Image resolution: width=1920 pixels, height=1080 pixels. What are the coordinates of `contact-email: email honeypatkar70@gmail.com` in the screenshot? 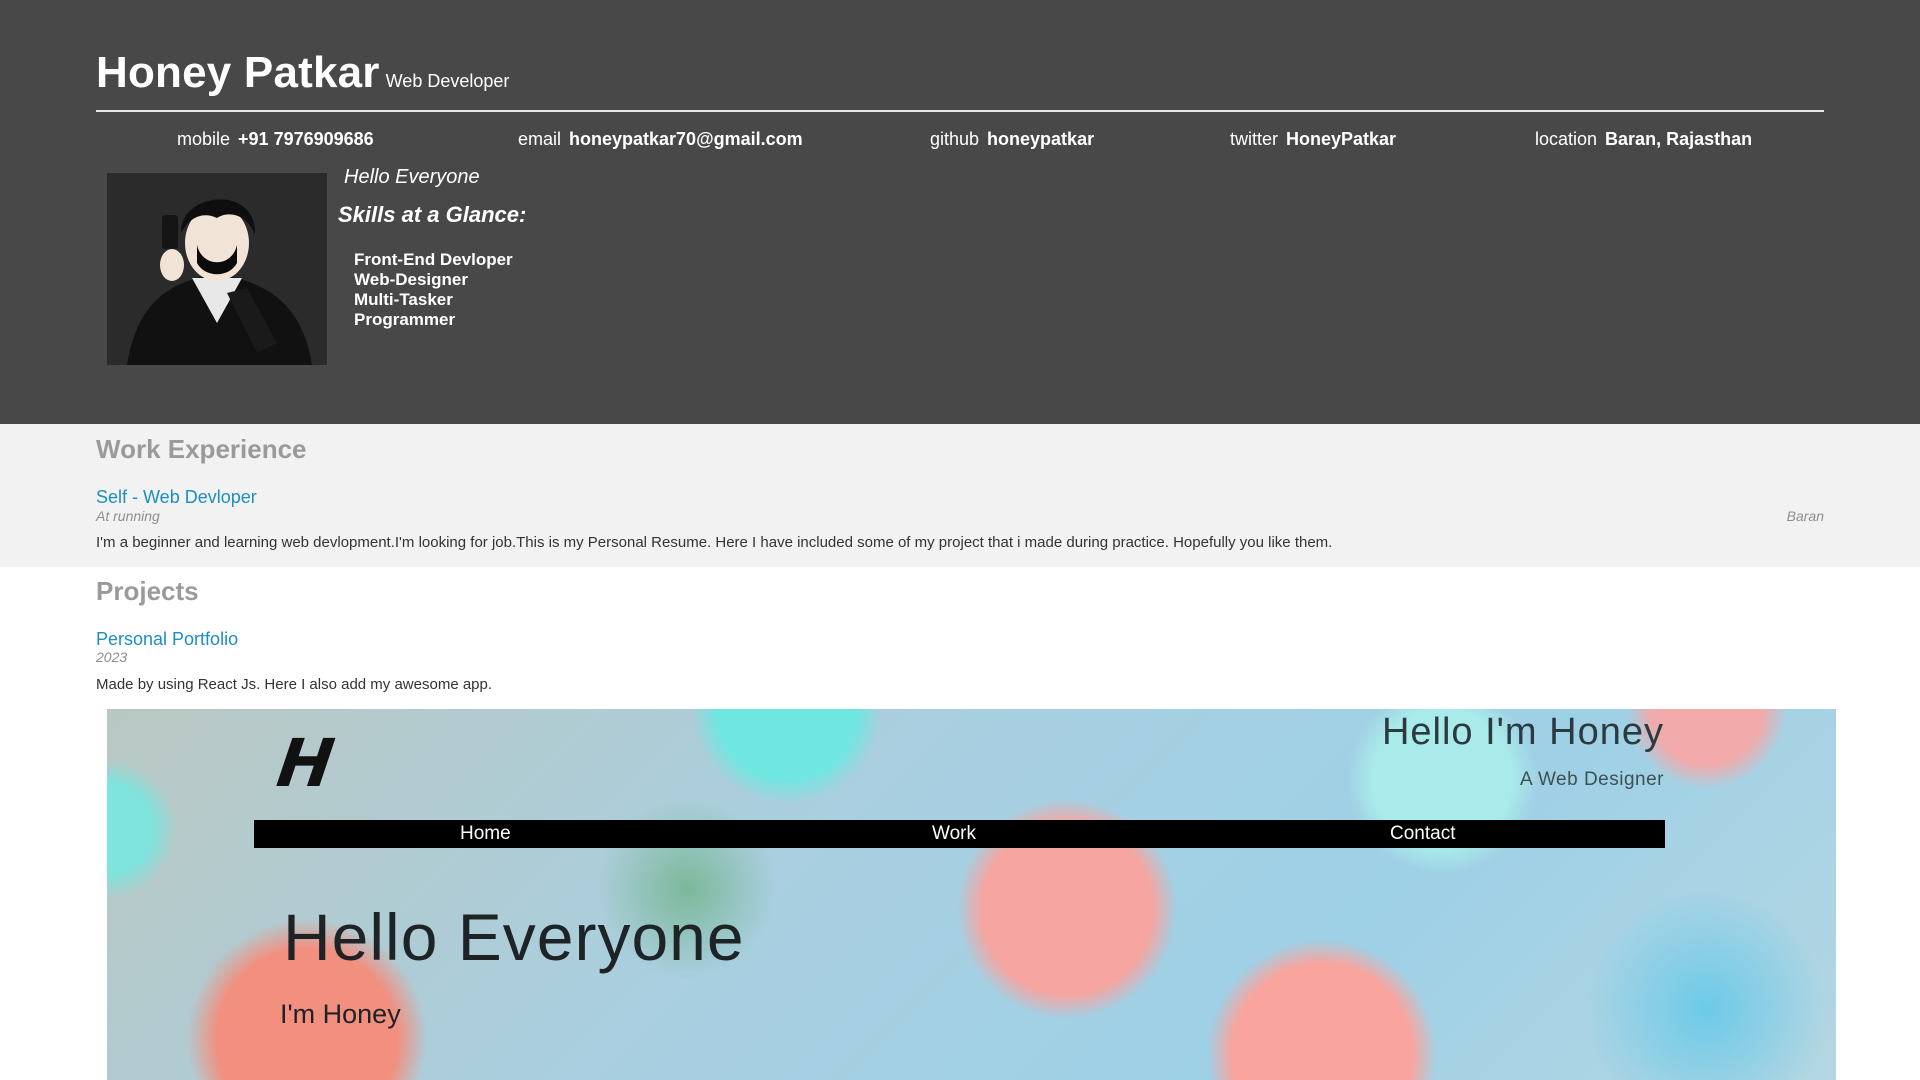 It's located at (660, 139).